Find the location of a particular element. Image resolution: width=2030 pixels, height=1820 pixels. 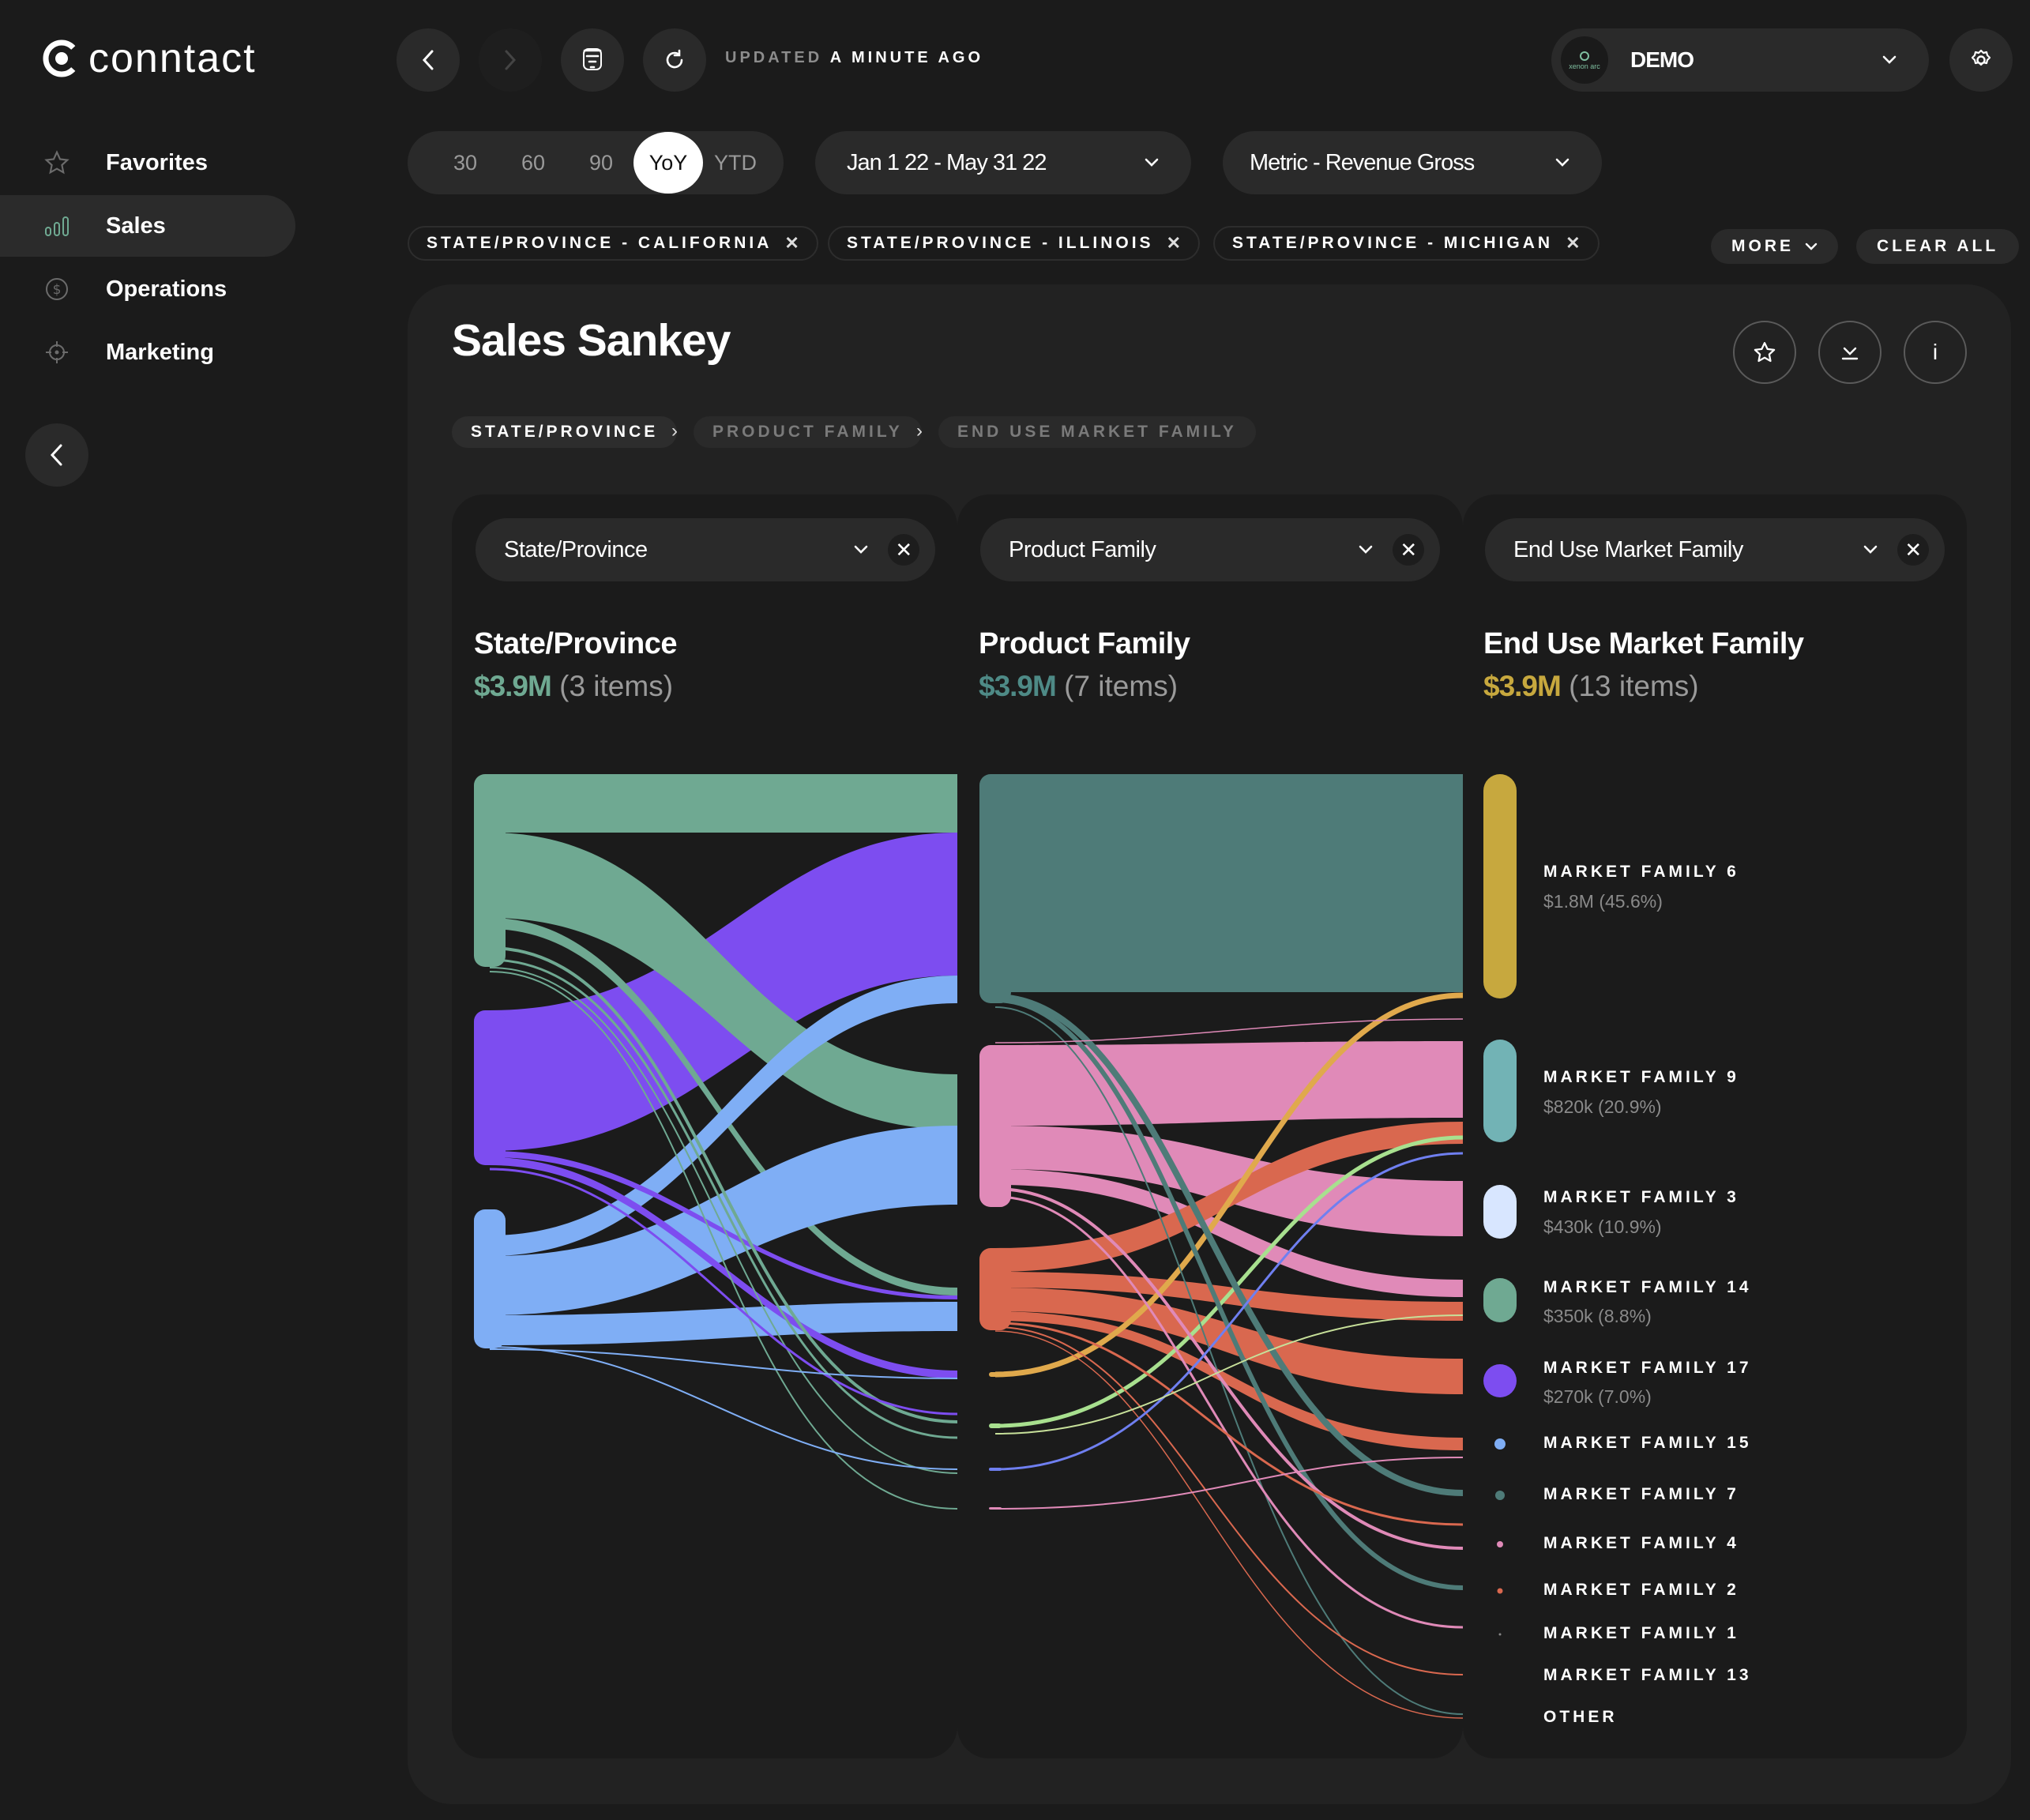

legend-label: MARKET FAMILY 15 is located at coordinates (1647, 1443).